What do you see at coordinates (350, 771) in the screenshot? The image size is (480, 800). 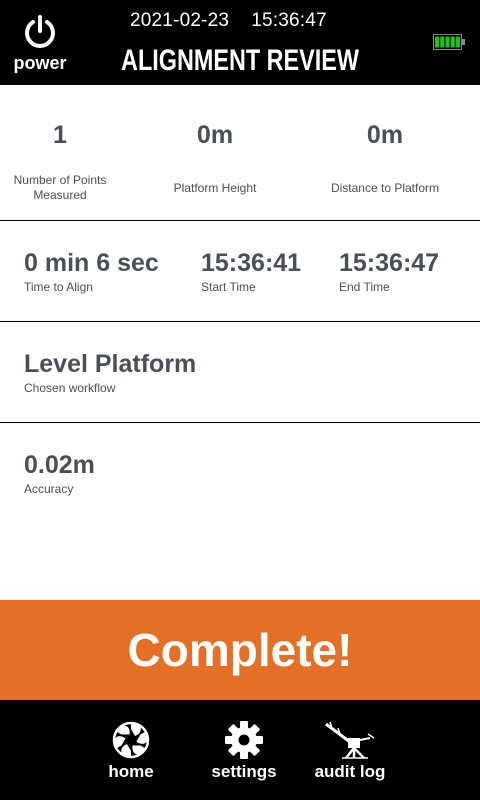 I see `nav-audit-log-label: audit log` at bounding box center [350, 771].